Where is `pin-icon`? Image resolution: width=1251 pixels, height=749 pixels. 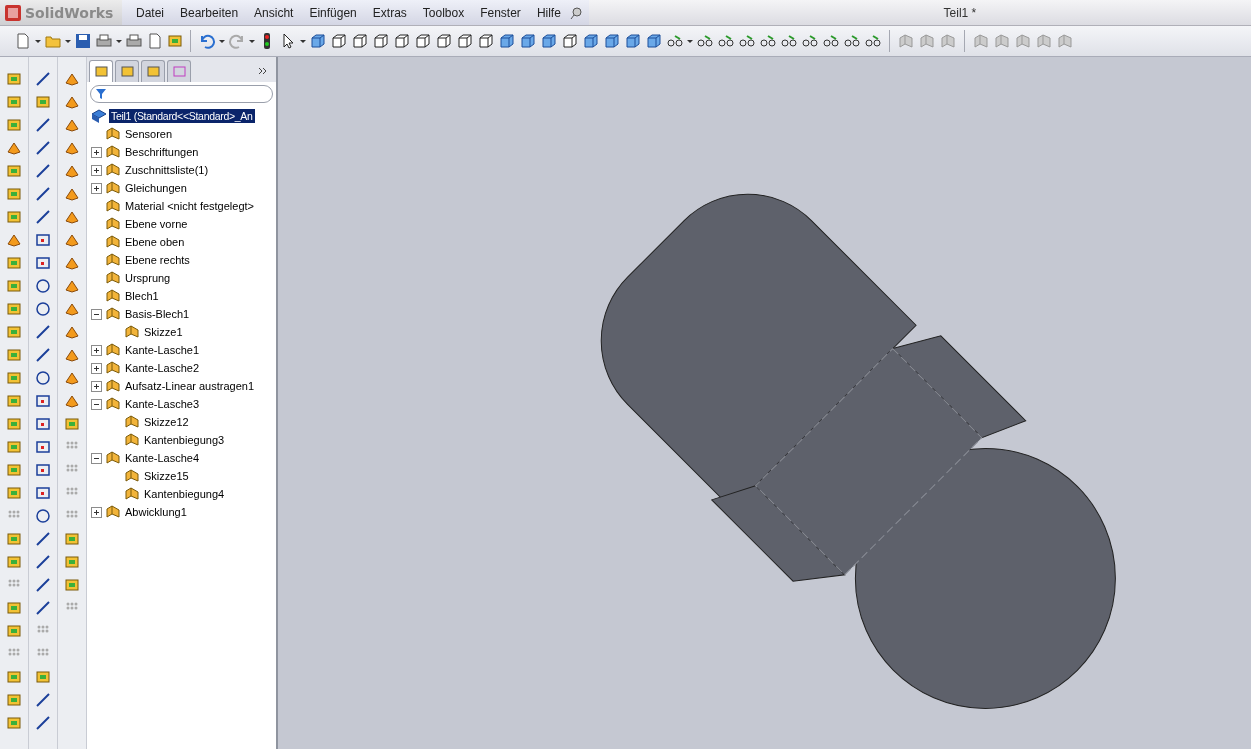
pin-icon is located at coordinates (575, 12).